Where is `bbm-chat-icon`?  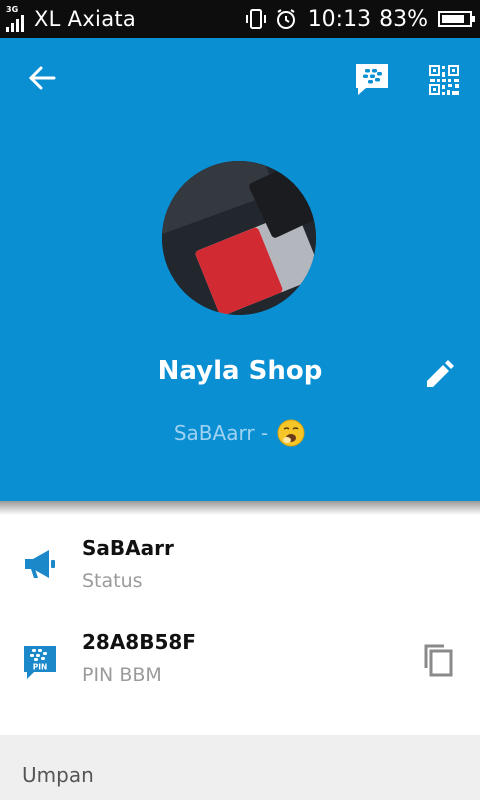 bbm-chat-icon is located at coordinates (372, 79).